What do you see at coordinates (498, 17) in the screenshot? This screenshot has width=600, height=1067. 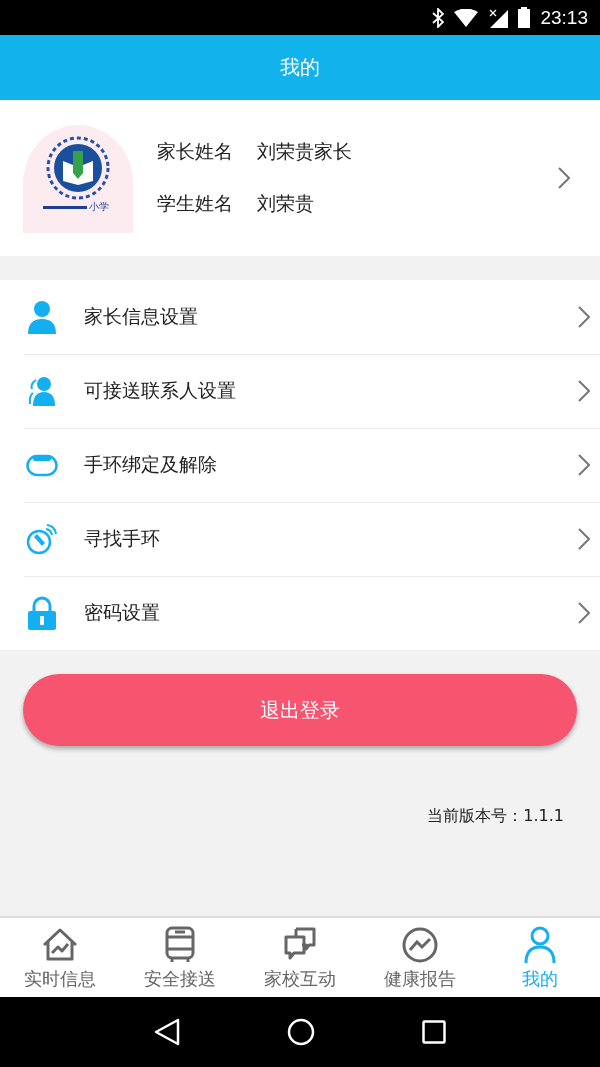 I see `cell-signal-icon` at bounding box center [498, 17].